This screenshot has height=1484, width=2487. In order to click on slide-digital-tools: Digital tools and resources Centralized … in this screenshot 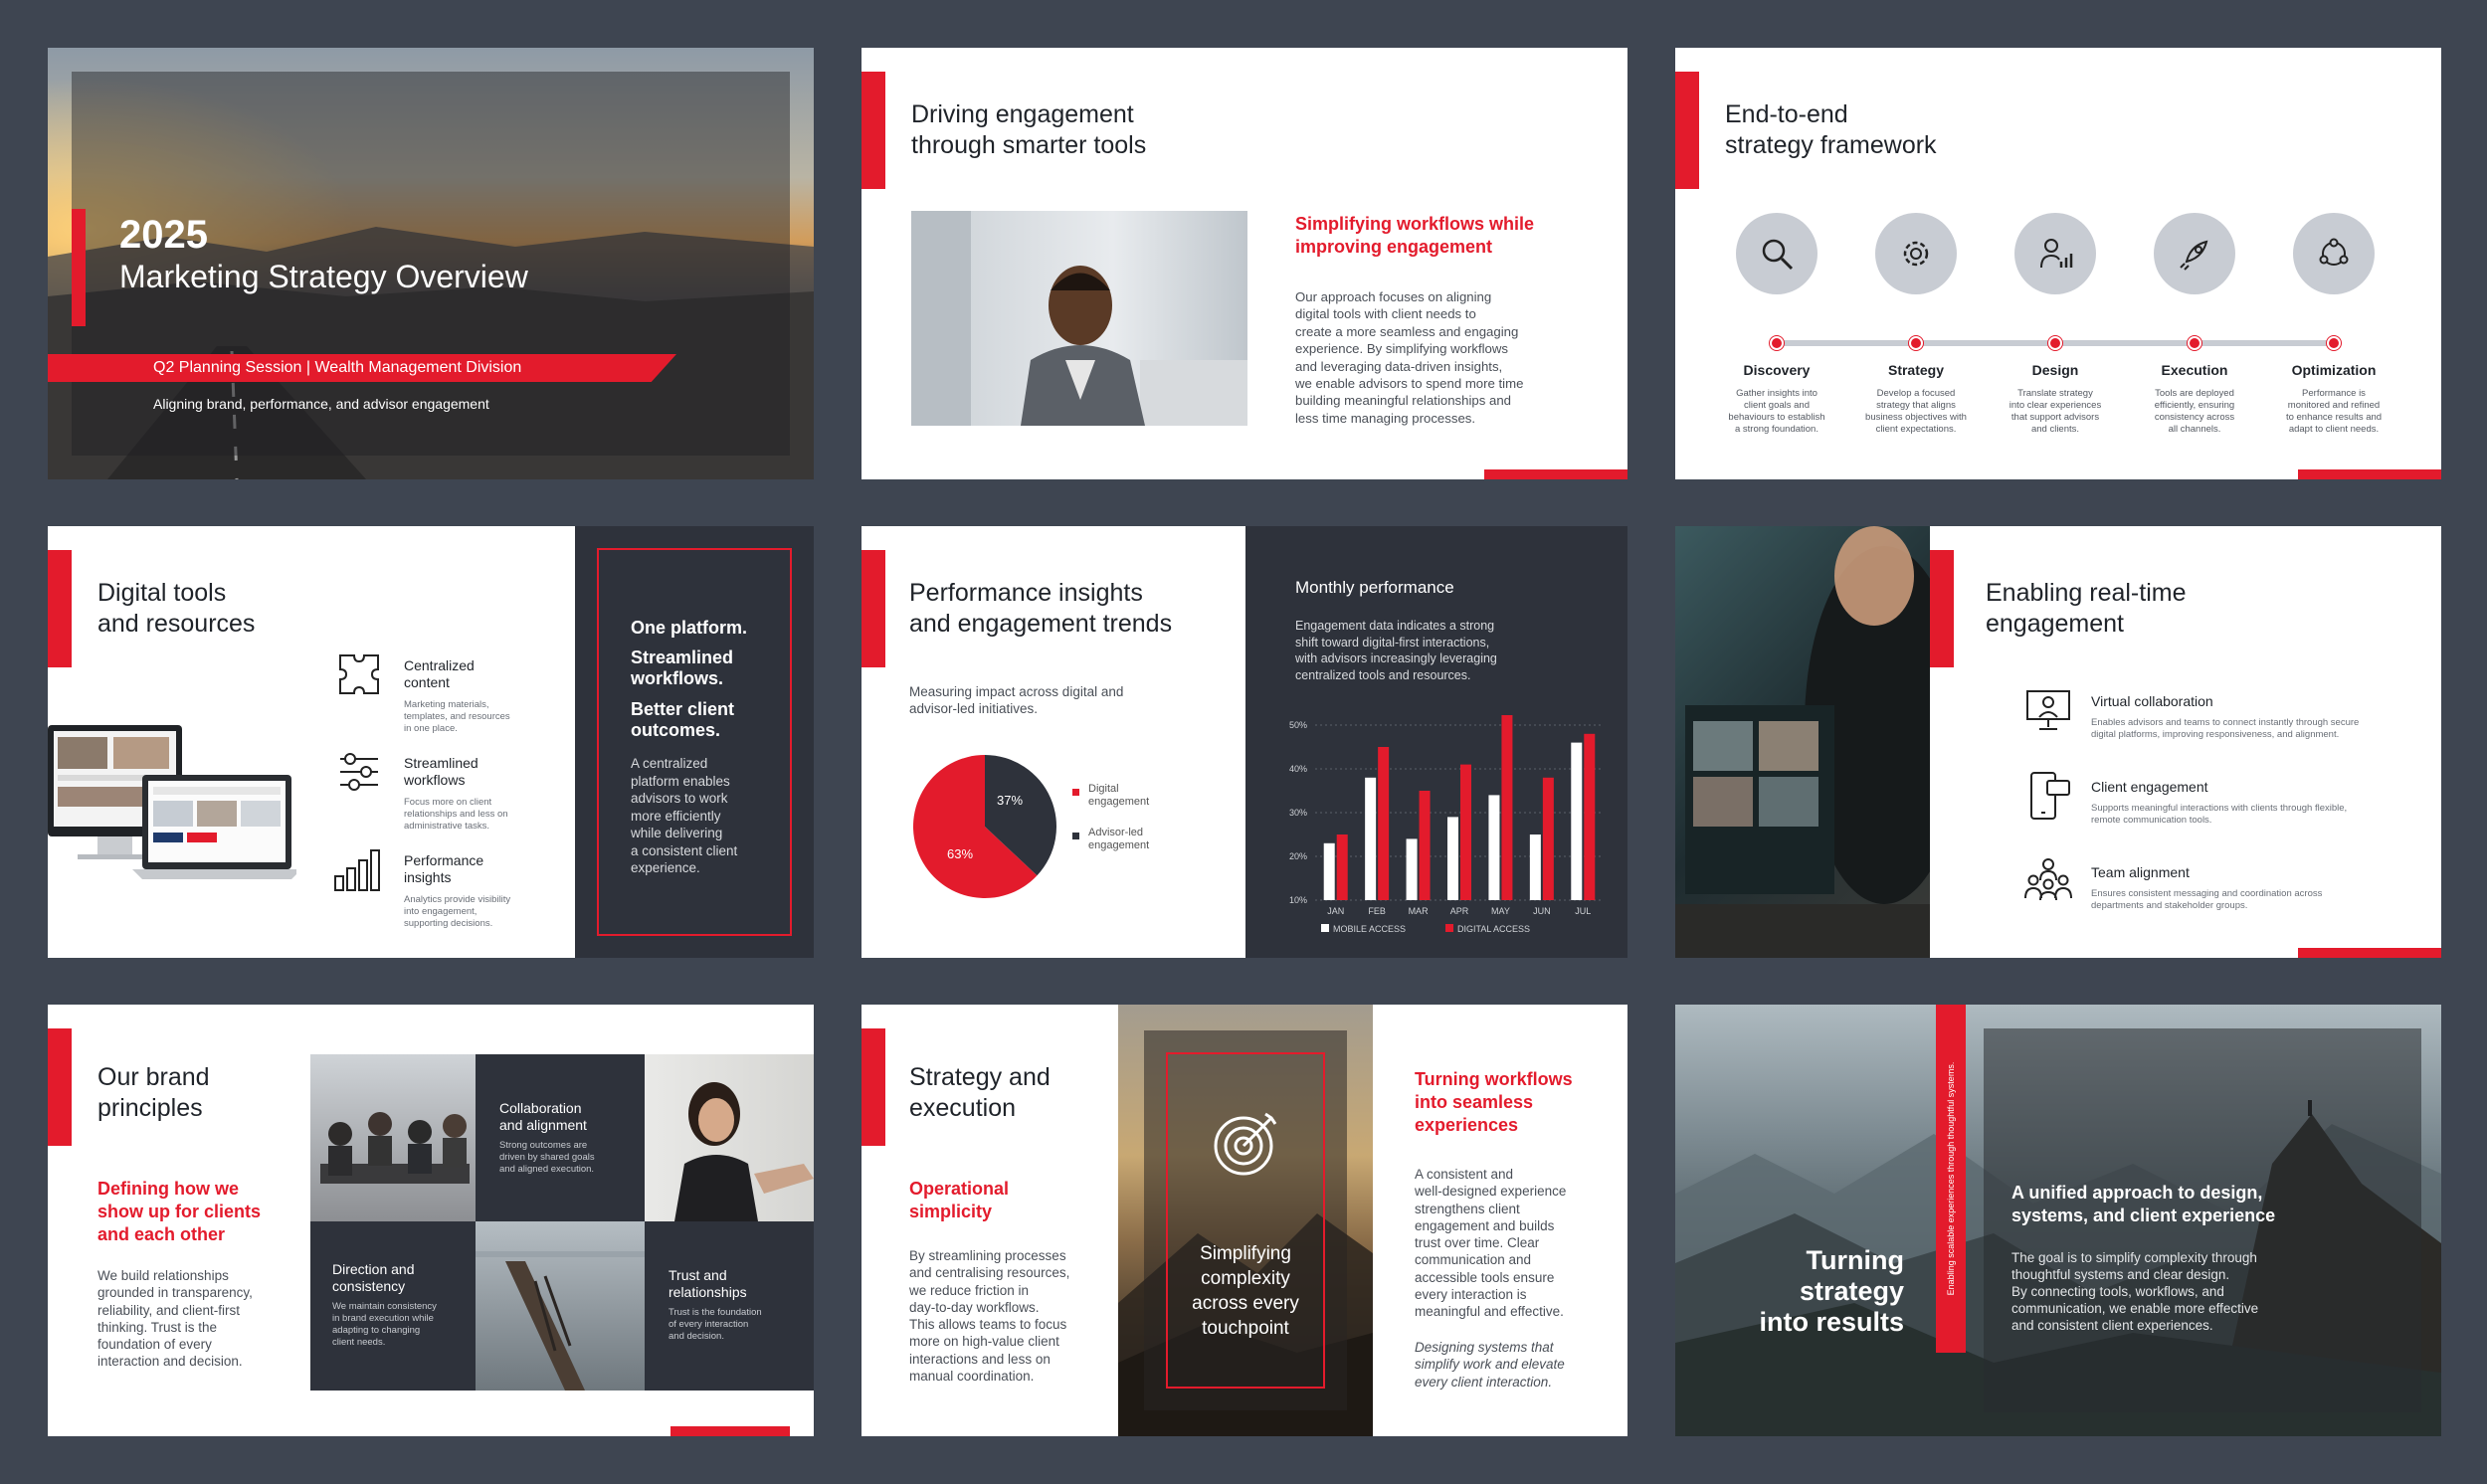, I will do `click(431, 742)`.